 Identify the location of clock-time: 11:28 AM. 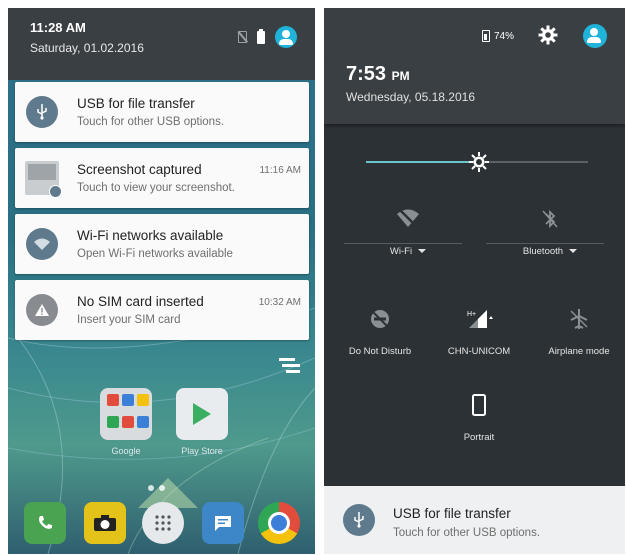
(58, 27).